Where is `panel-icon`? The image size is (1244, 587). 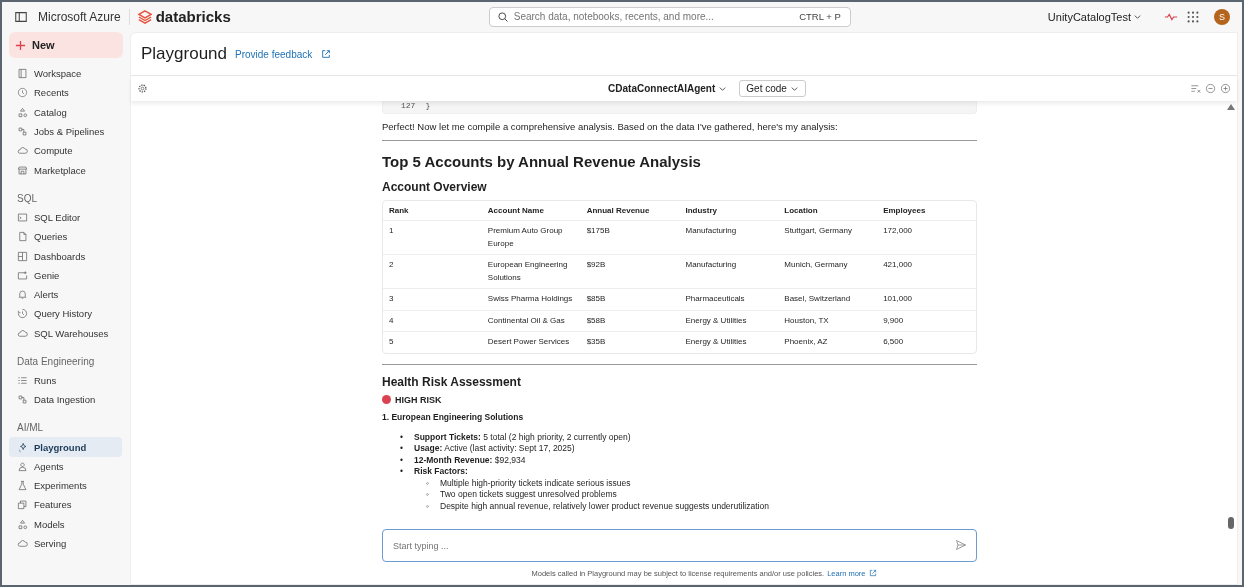 panel-icon is located at coordinates (22, 74).